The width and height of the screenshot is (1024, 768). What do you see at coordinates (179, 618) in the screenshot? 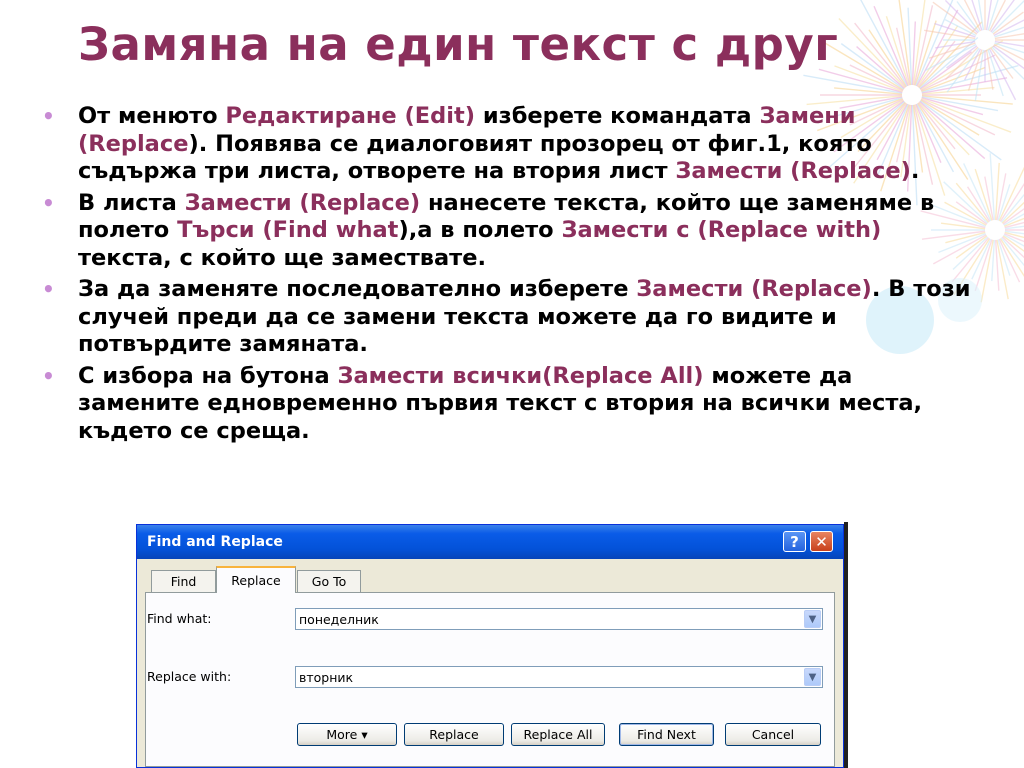
I see `find-what-label: Find what:` at bounding box center [179, 618].